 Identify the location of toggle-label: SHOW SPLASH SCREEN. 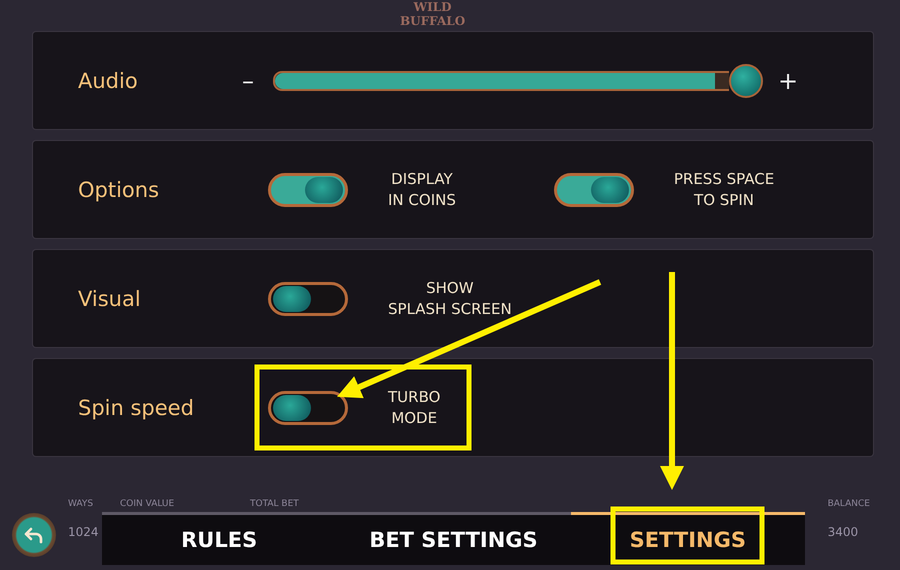
(450, 299).